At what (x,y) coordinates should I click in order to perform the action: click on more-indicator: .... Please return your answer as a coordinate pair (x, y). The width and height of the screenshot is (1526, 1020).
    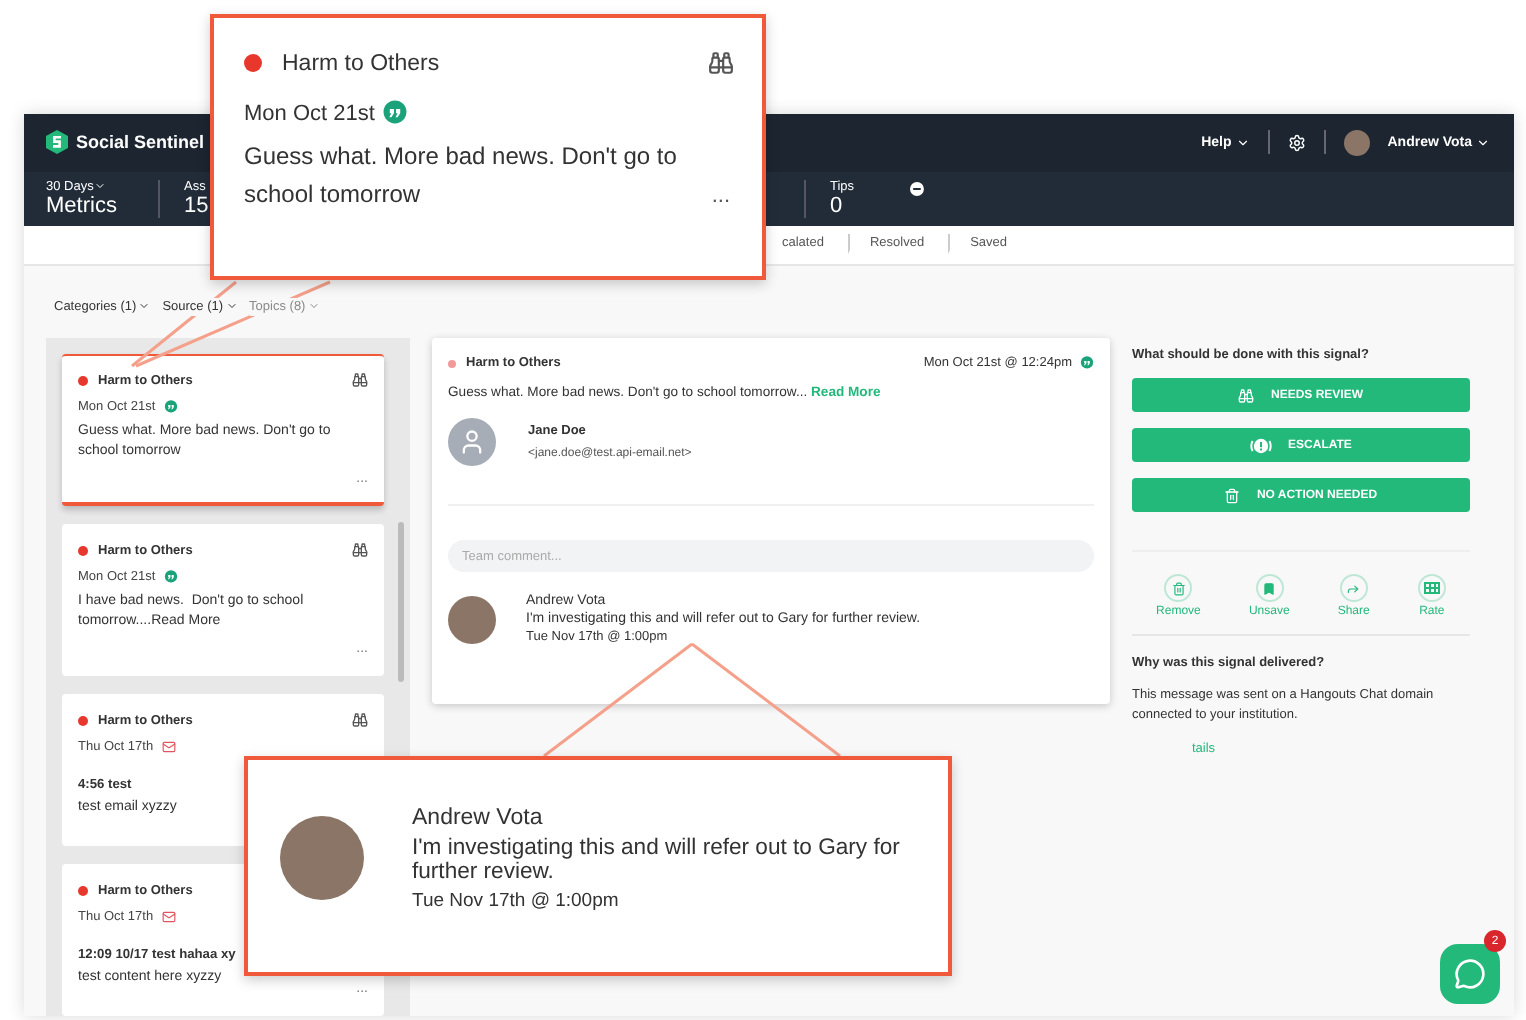
    Looking at the image, I should click on (720, 196).